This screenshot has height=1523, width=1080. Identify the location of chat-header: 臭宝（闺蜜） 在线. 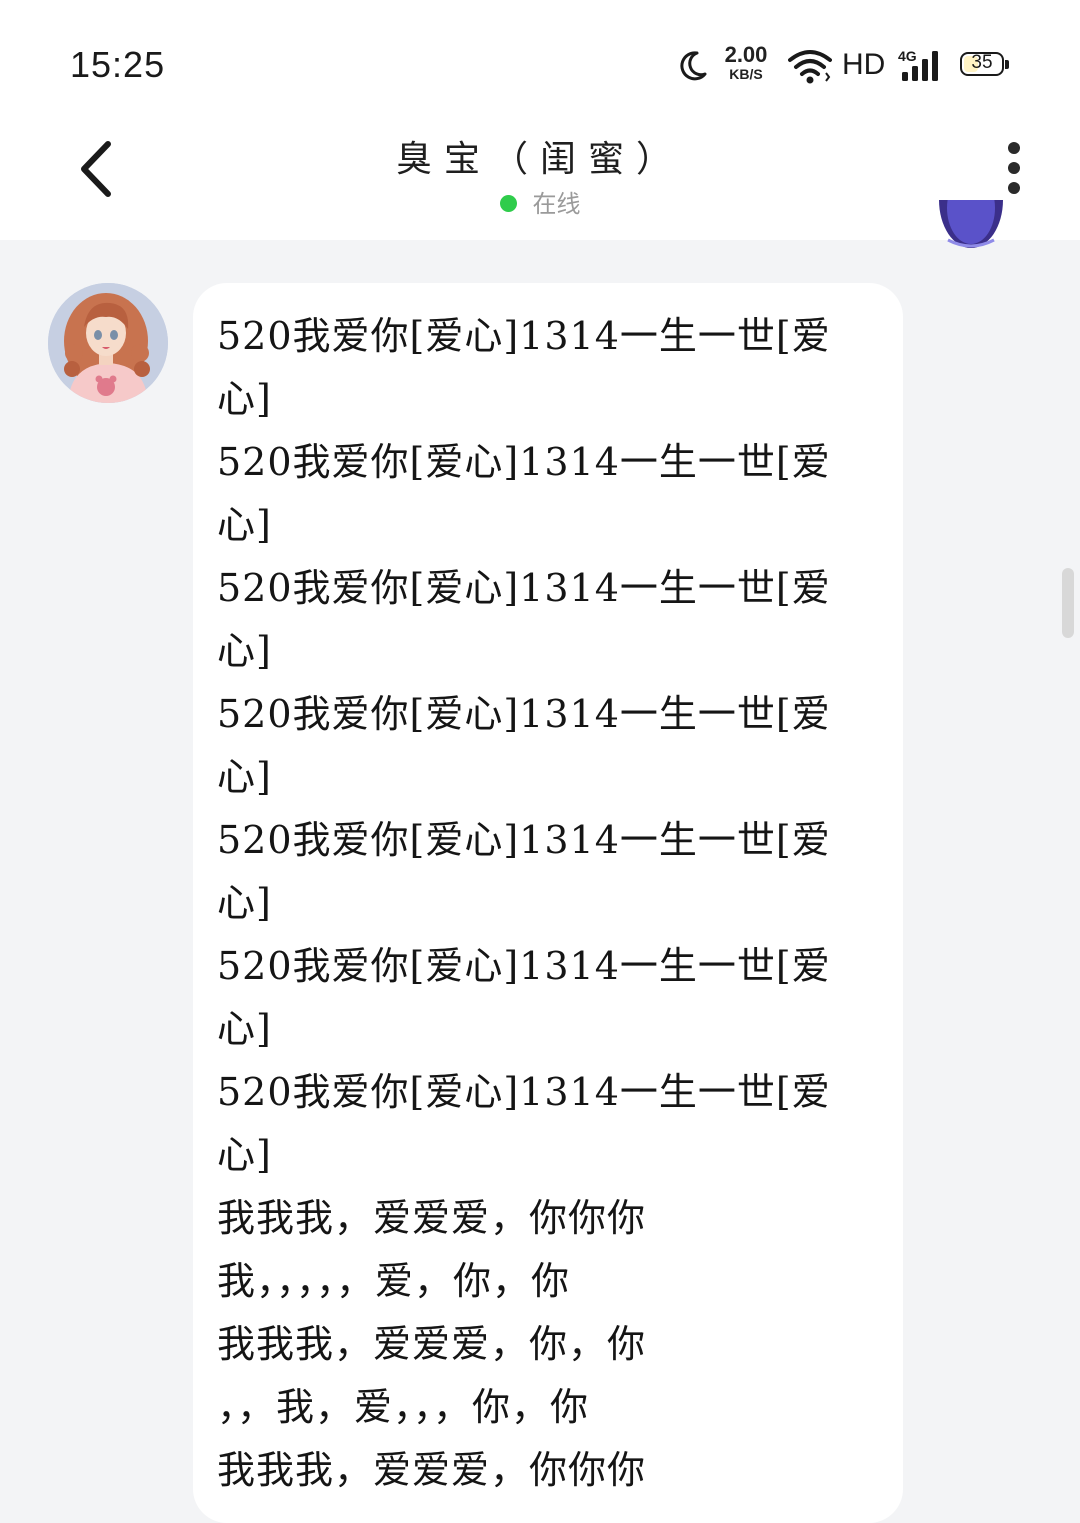
(540, 180).